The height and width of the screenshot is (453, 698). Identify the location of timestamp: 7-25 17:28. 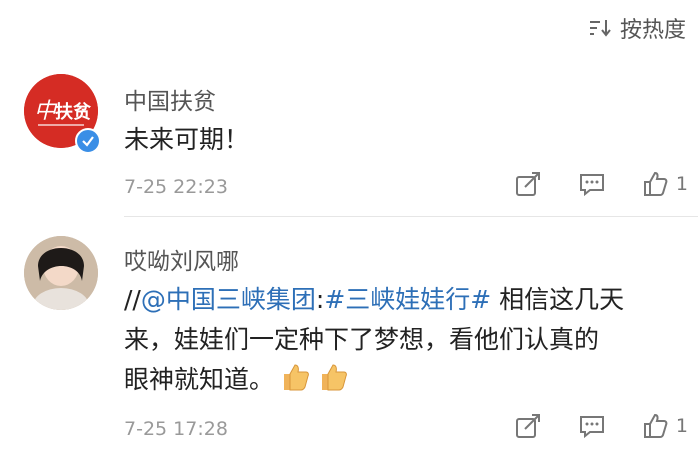
(176, 429).